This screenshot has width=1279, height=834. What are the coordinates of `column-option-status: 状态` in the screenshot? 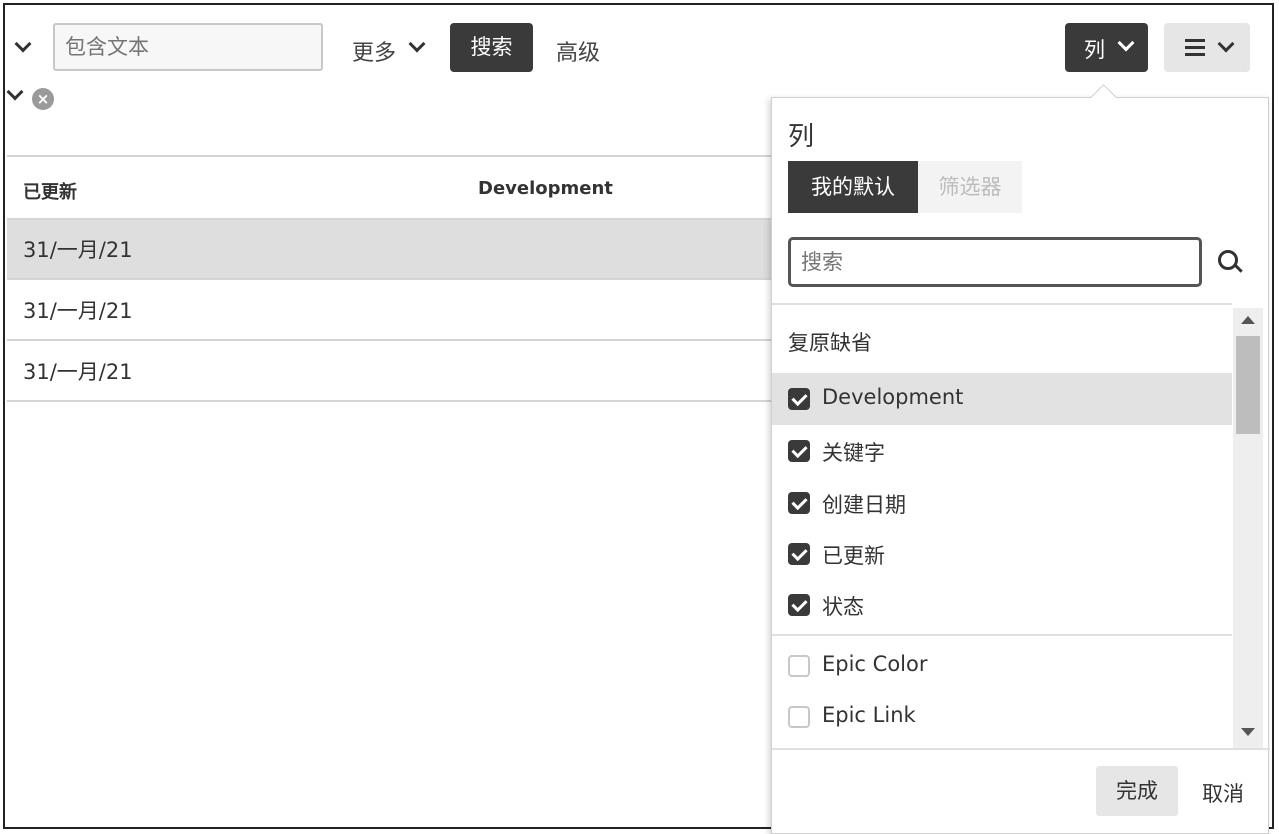 It's located at (1002, 605).